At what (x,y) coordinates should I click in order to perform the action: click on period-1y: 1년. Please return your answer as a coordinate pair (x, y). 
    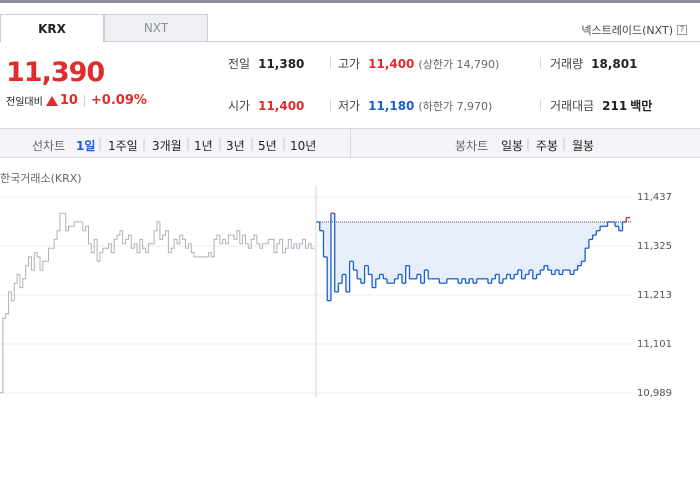
    Looking at the image, I should click on (203, 145).